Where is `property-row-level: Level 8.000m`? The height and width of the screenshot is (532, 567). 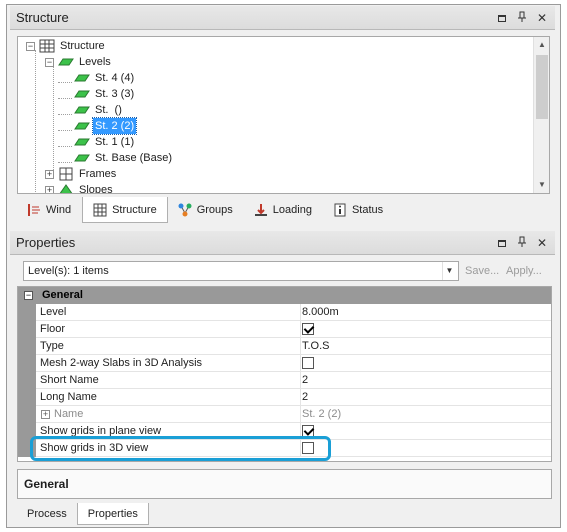
property-row-level: Level 8.000m is located at coordinates (284, 312).